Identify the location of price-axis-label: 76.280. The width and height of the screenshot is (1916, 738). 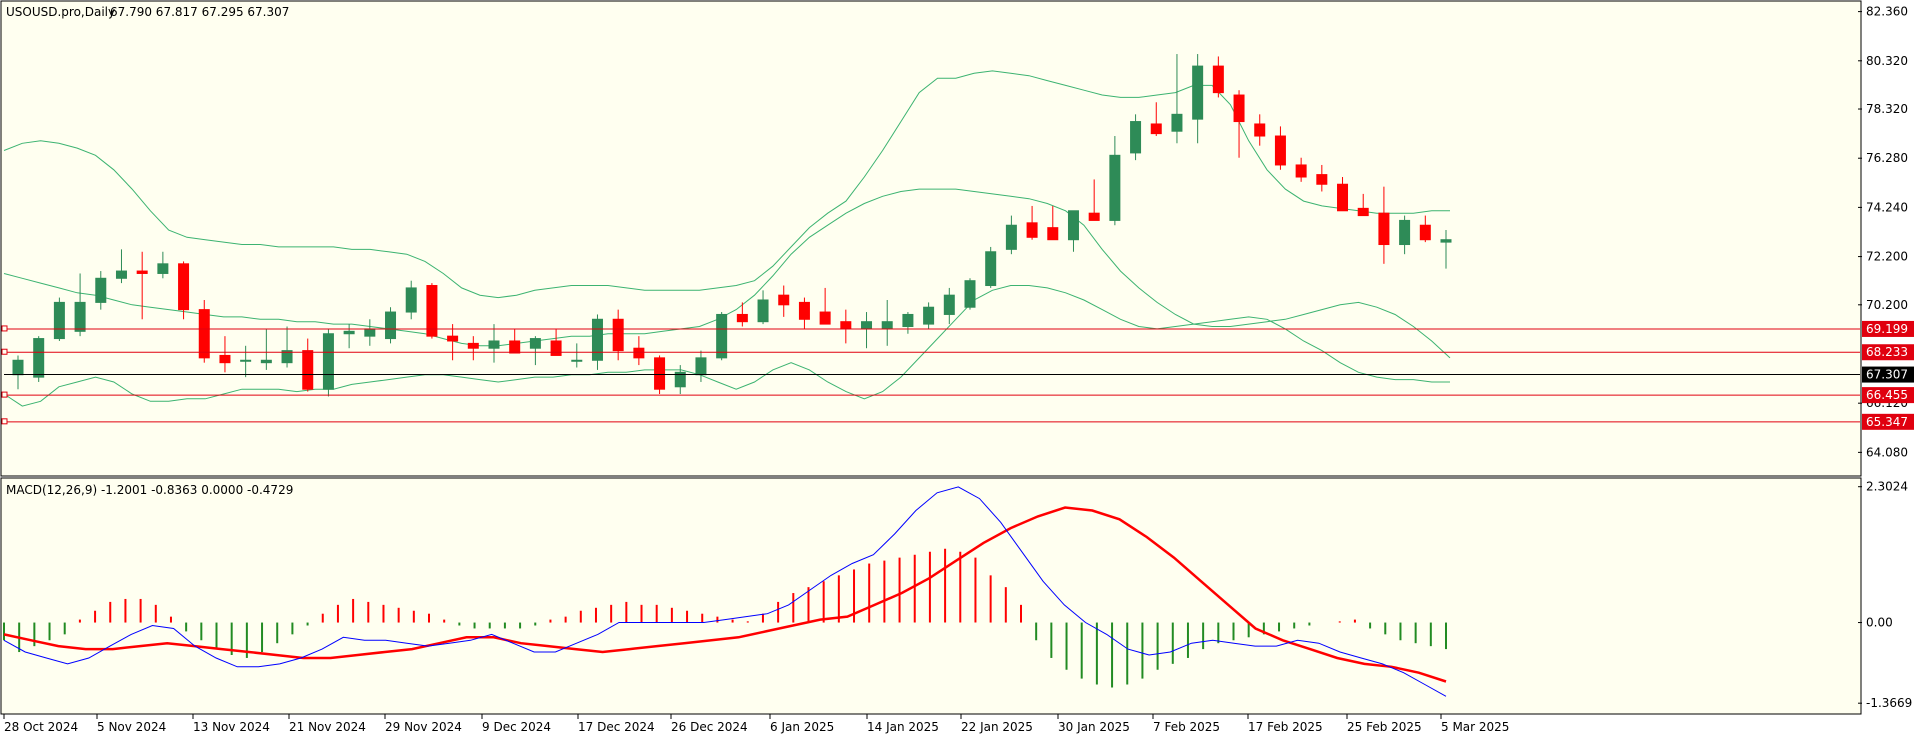
(1887, 158).